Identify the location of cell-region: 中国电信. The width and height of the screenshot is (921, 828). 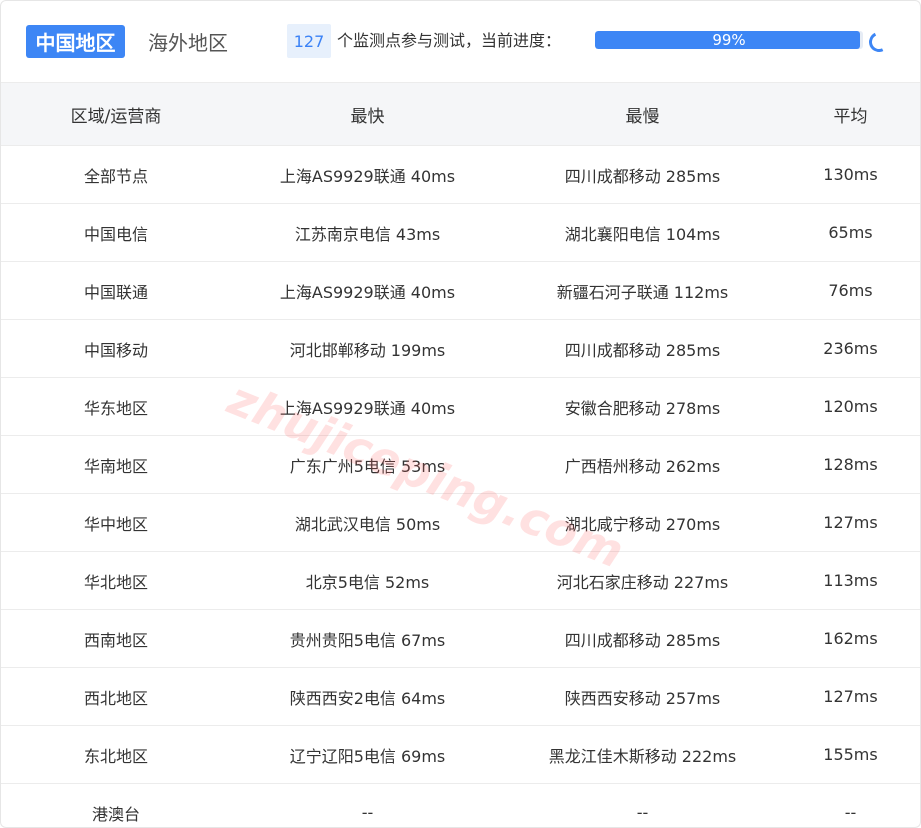
(116, 232).